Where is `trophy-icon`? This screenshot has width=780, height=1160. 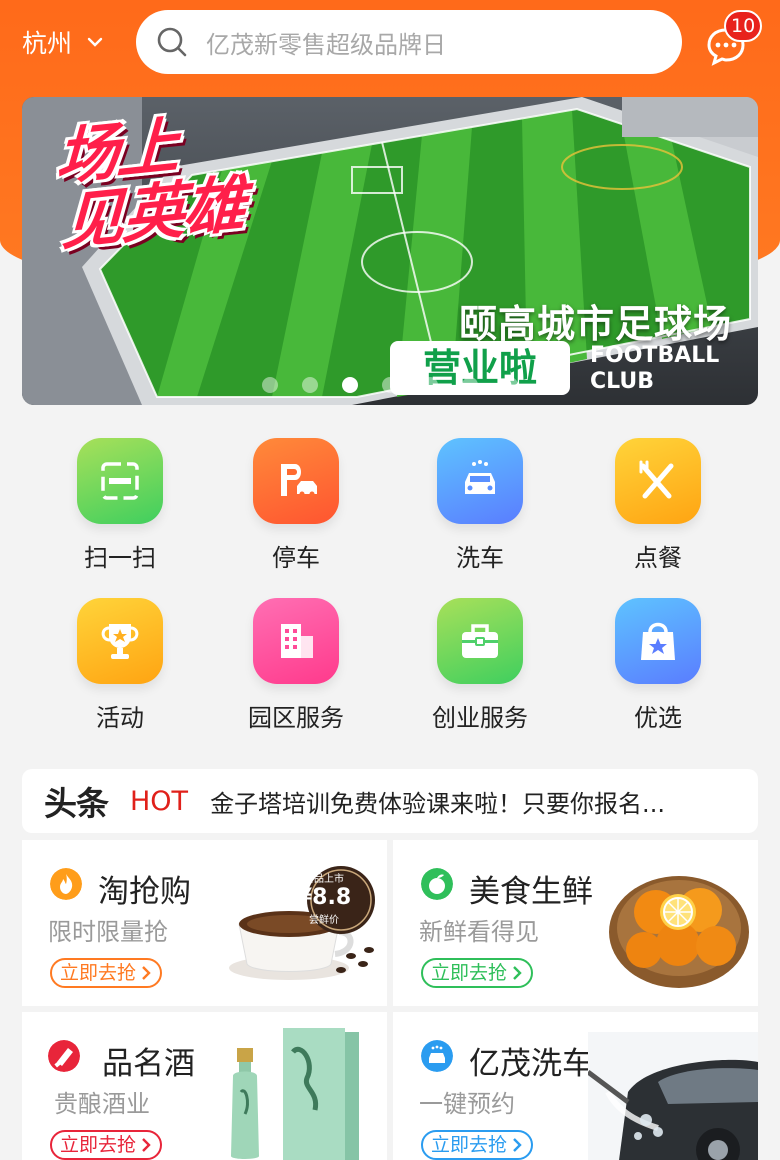
trophy-icon is located at coordinates (120, 641).